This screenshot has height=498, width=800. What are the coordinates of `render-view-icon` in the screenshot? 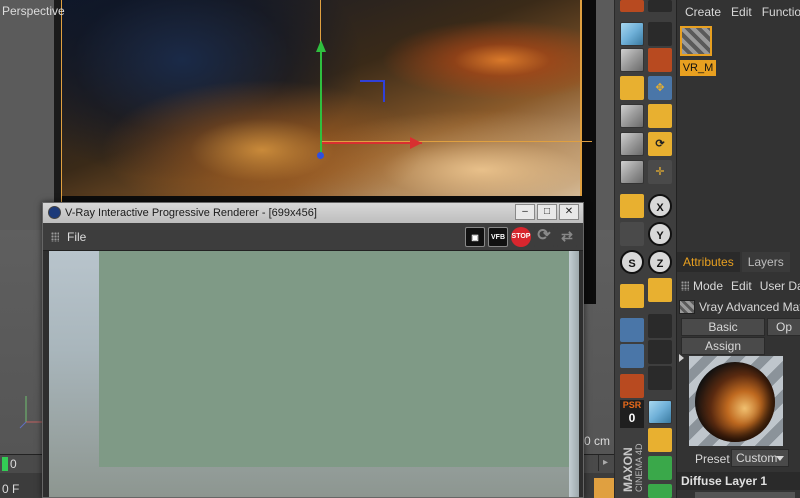 It's located at (660, 326).